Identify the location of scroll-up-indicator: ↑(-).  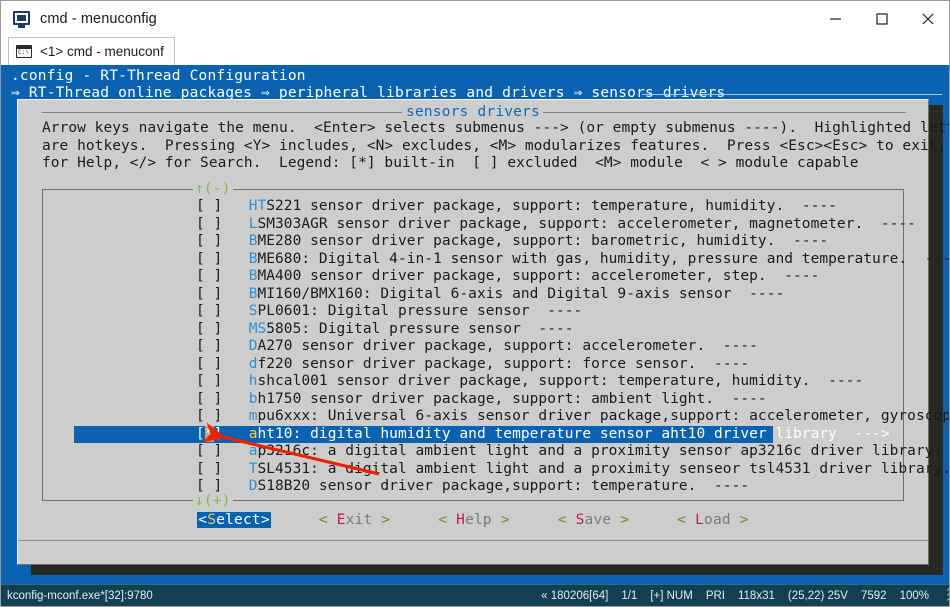
(213, 189).